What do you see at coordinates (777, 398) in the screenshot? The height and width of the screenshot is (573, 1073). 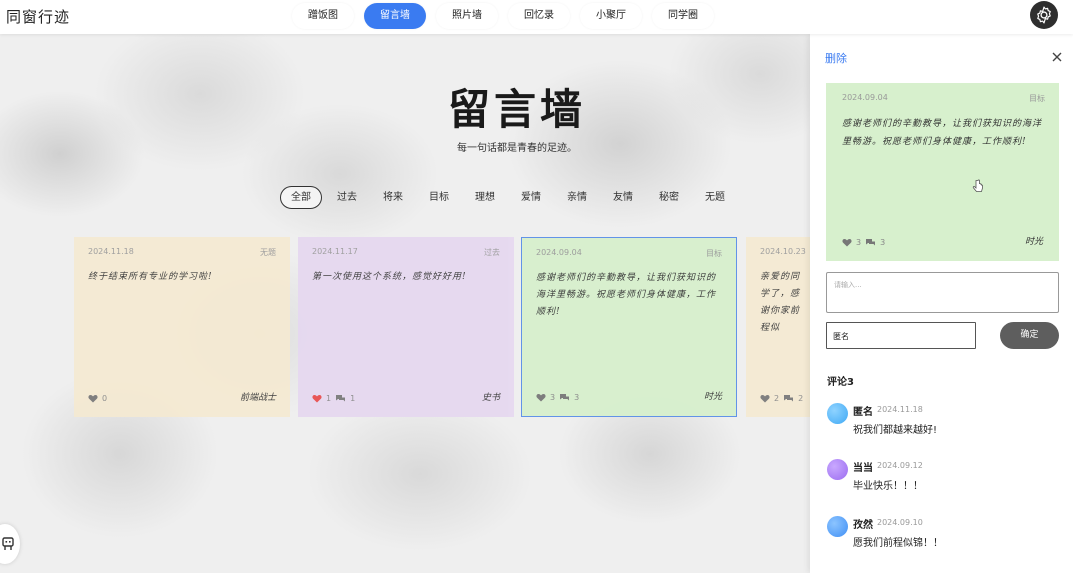 I see `like-count: 2` at bounding box center [777, 398].